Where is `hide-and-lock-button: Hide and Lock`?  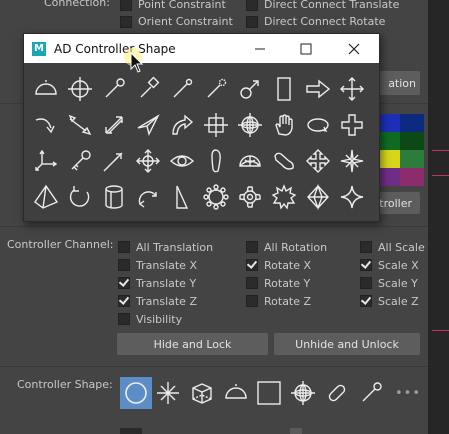 hide-and-lock-button: Hide and Lock is located at coordinates (192, 344).